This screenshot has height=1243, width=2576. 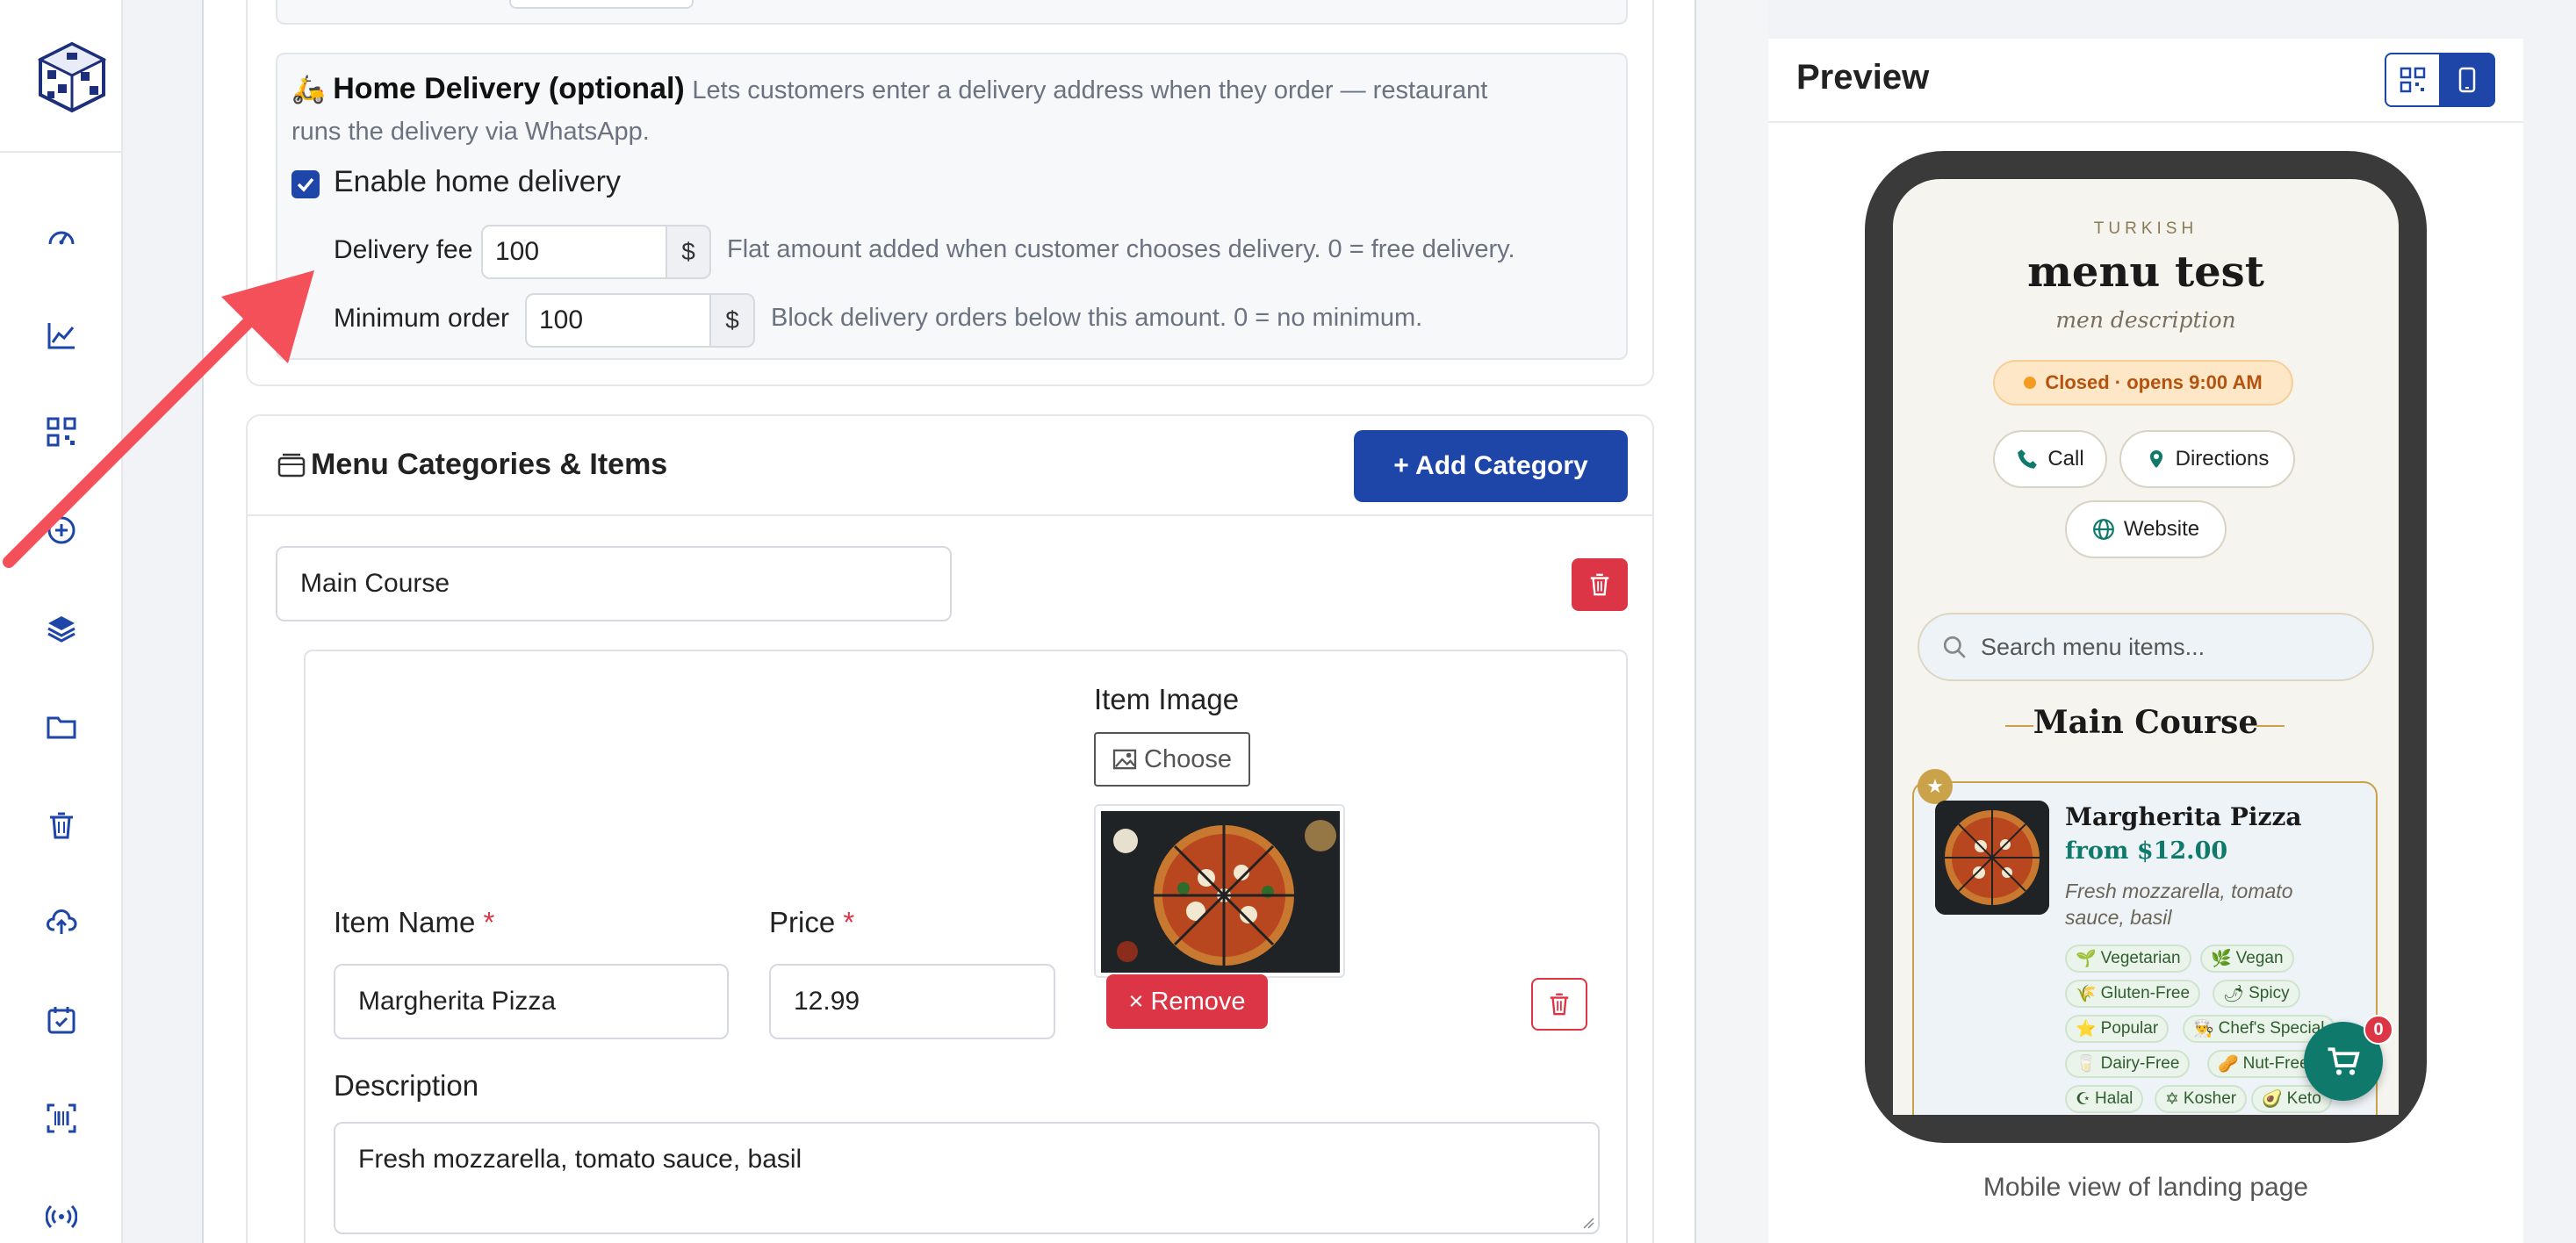 I want to click on delete-category-button, so click(x=1600, y=584).